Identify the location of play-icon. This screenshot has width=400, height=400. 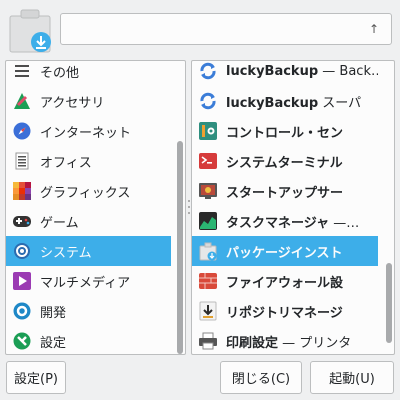
(22, 281).